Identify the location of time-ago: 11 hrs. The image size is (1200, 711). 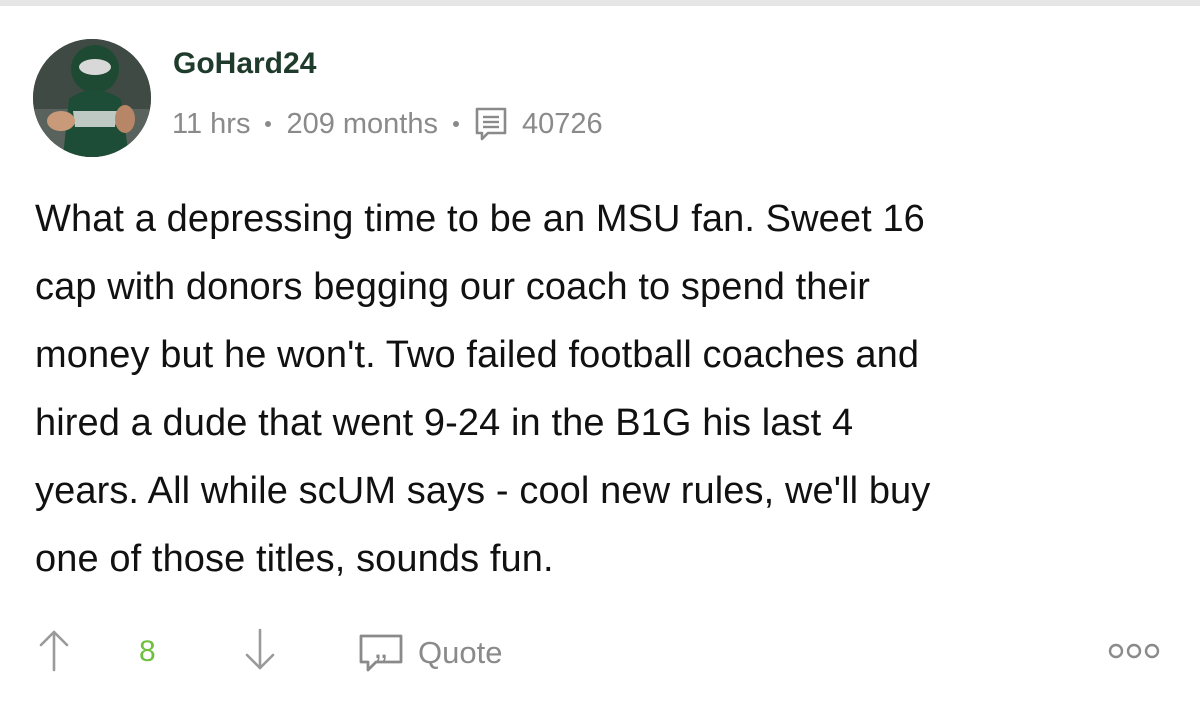
(211, 123).